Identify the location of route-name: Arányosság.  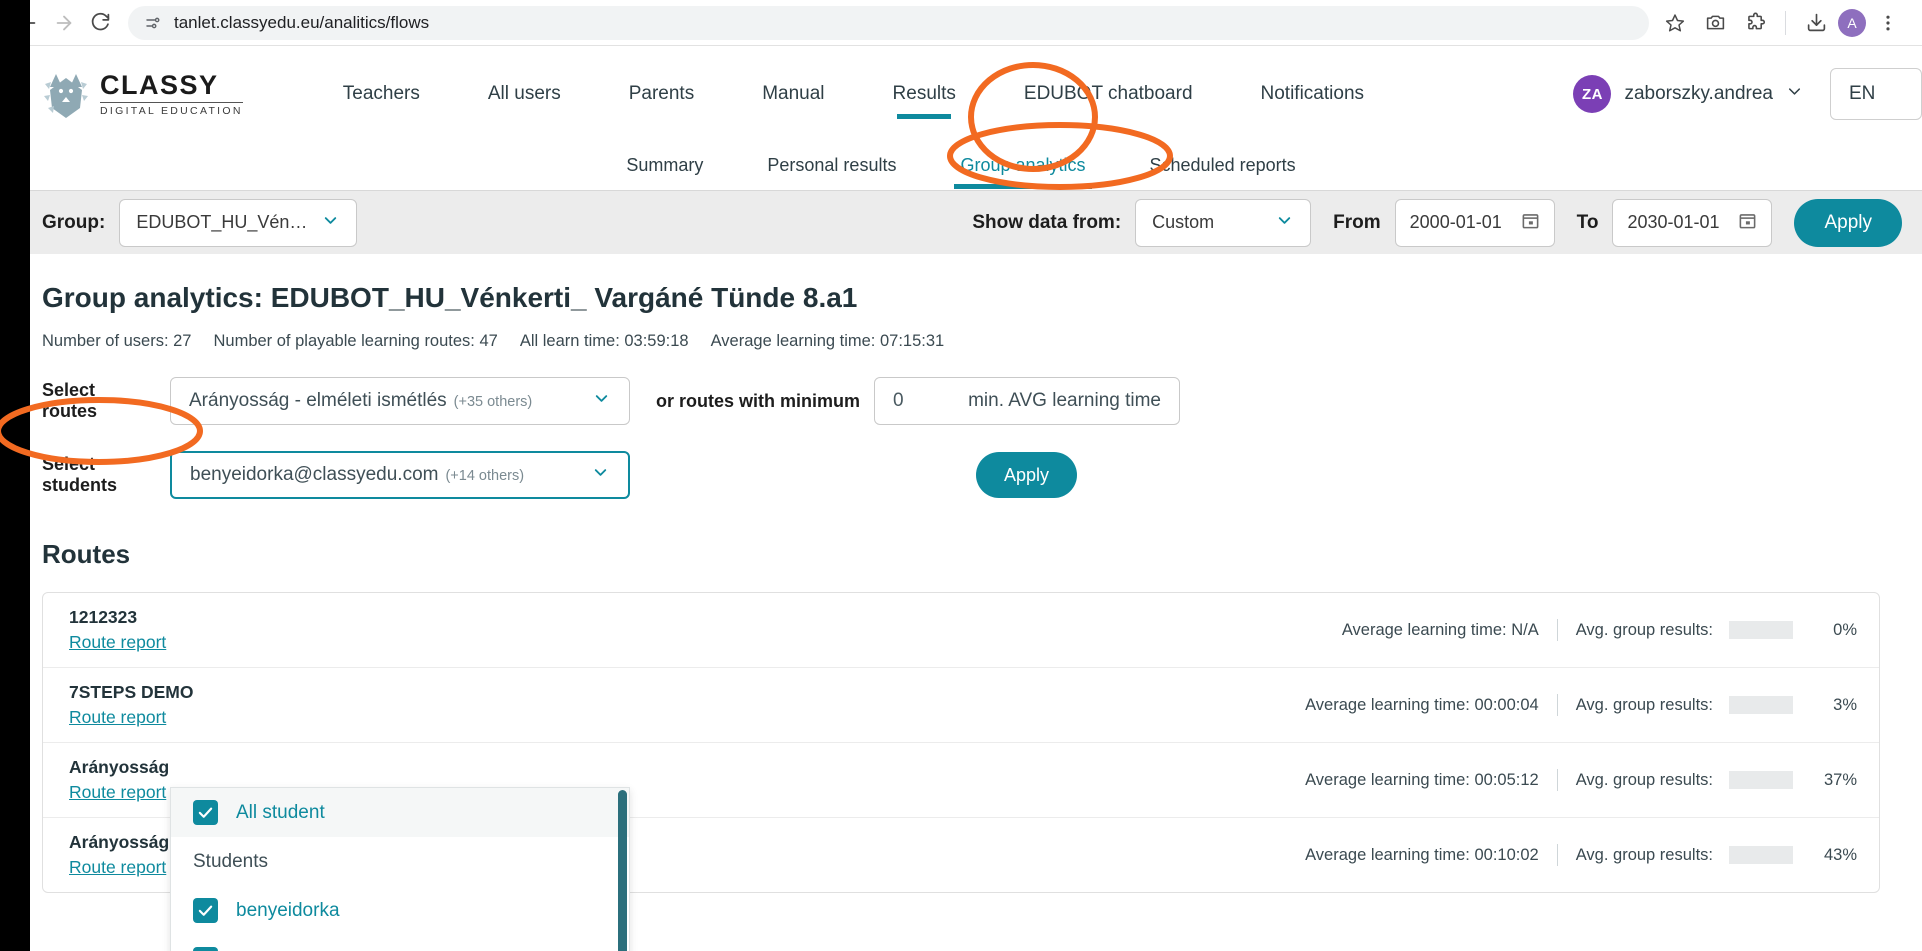
(119, 767).